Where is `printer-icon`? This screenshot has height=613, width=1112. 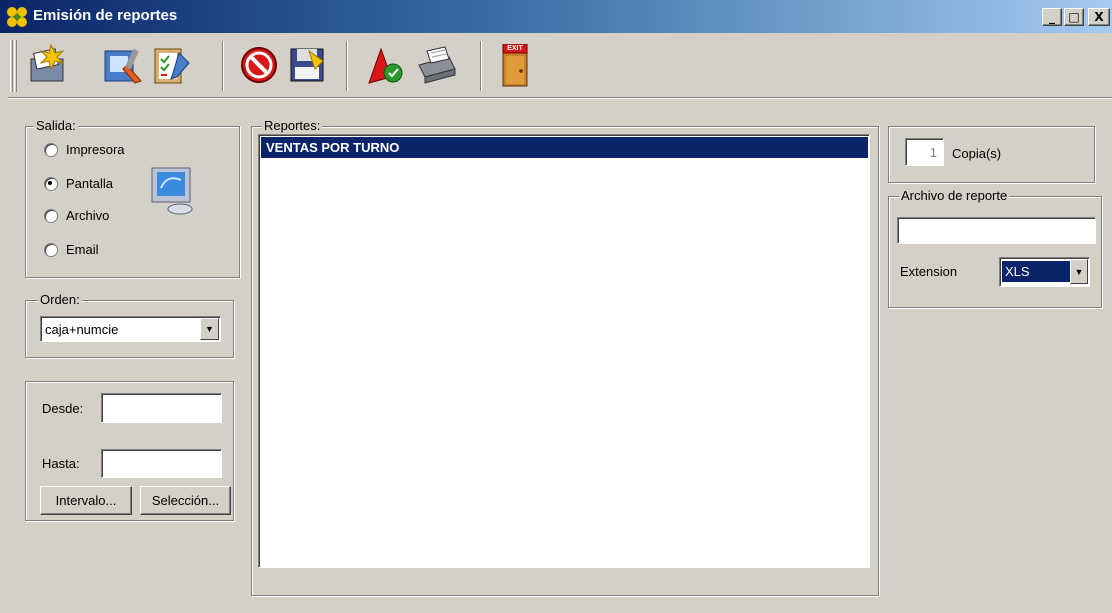 printer-icon is located at coordinates (437, 66).